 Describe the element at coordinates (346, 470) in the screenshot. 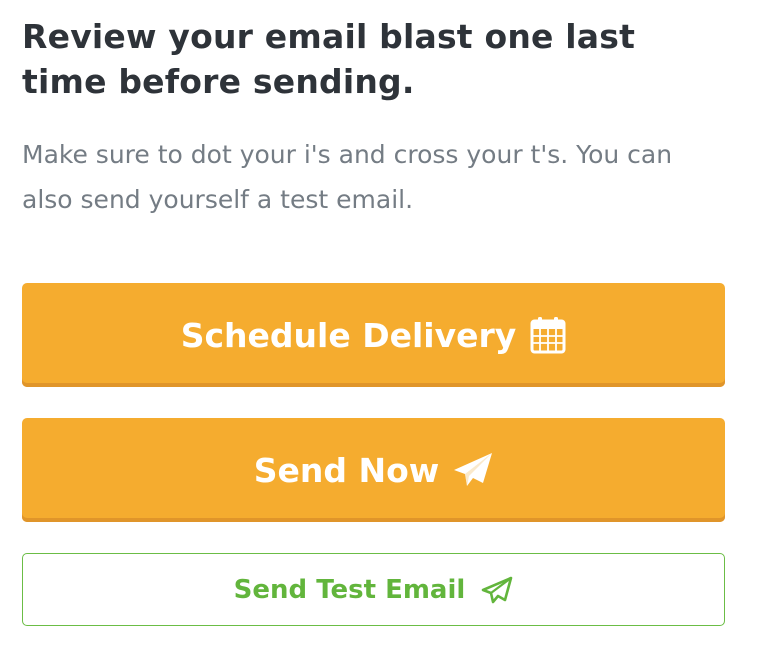

I see `send-now-label: Send Now` at that location.